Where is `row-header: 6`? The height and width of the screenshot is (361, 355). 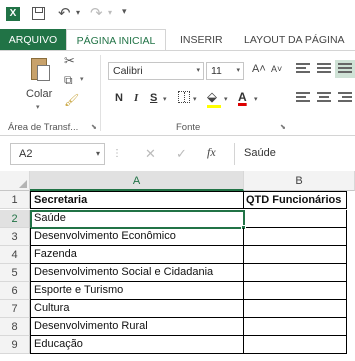
row-header: 6 is located at coordinates (15, 291).